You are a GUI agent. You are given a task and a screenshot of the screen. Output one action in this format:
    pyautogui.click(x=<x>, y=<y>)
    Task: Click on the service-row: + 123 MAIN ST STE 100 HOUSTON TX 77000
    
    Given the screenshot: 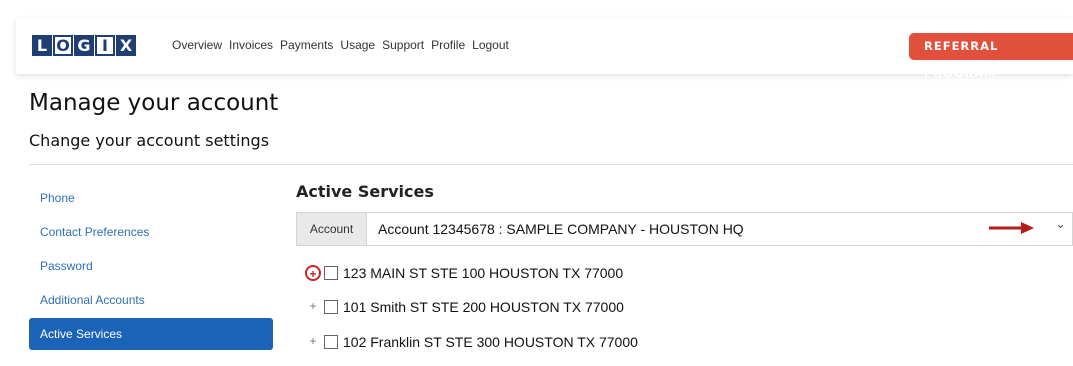 What is the action you would take?
    pyautogui.click(x=464, y=273)
    